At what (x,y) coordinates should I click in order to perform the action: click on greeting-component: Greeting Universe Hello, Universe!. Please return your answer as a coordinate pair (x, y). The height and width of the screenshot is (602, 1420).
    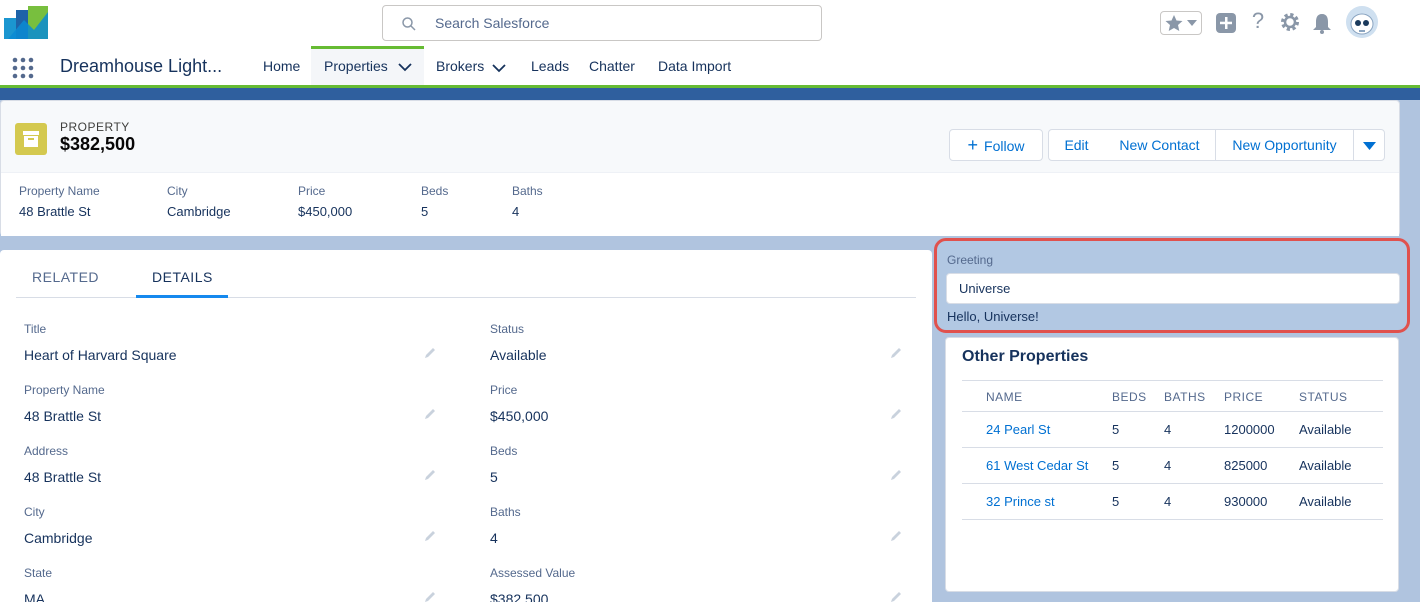
    Looking at the image, I should click on (1172, 285).